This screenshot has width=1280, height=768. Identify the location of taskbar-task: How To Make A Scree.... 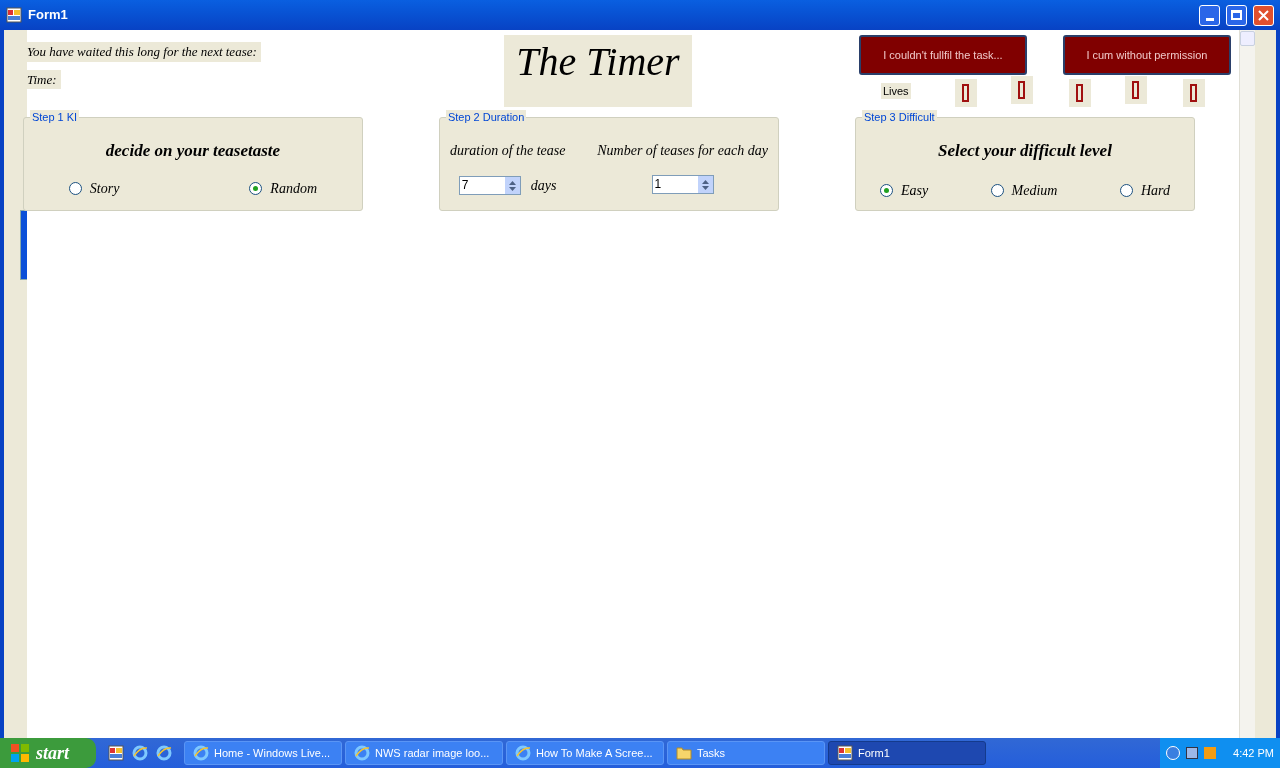
(585, 753).